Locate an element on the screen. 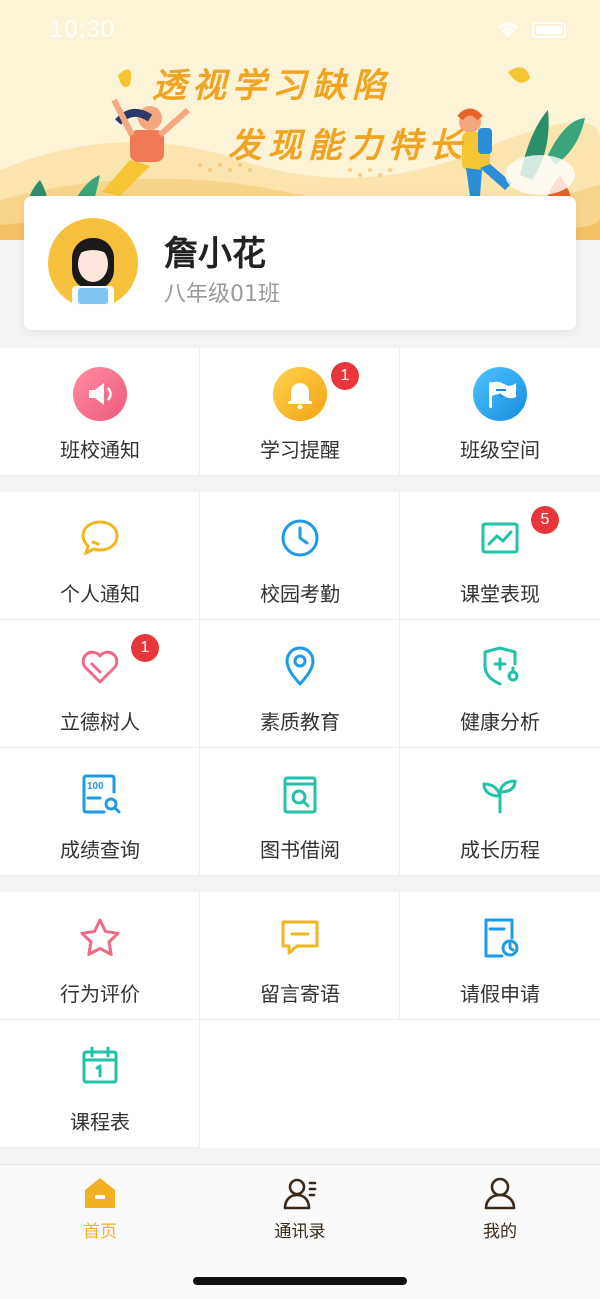 The width and height of the screenshot is (600, 1299). grid-item-score-query: 100 成绩查询 is located at coordinates (100, 812).